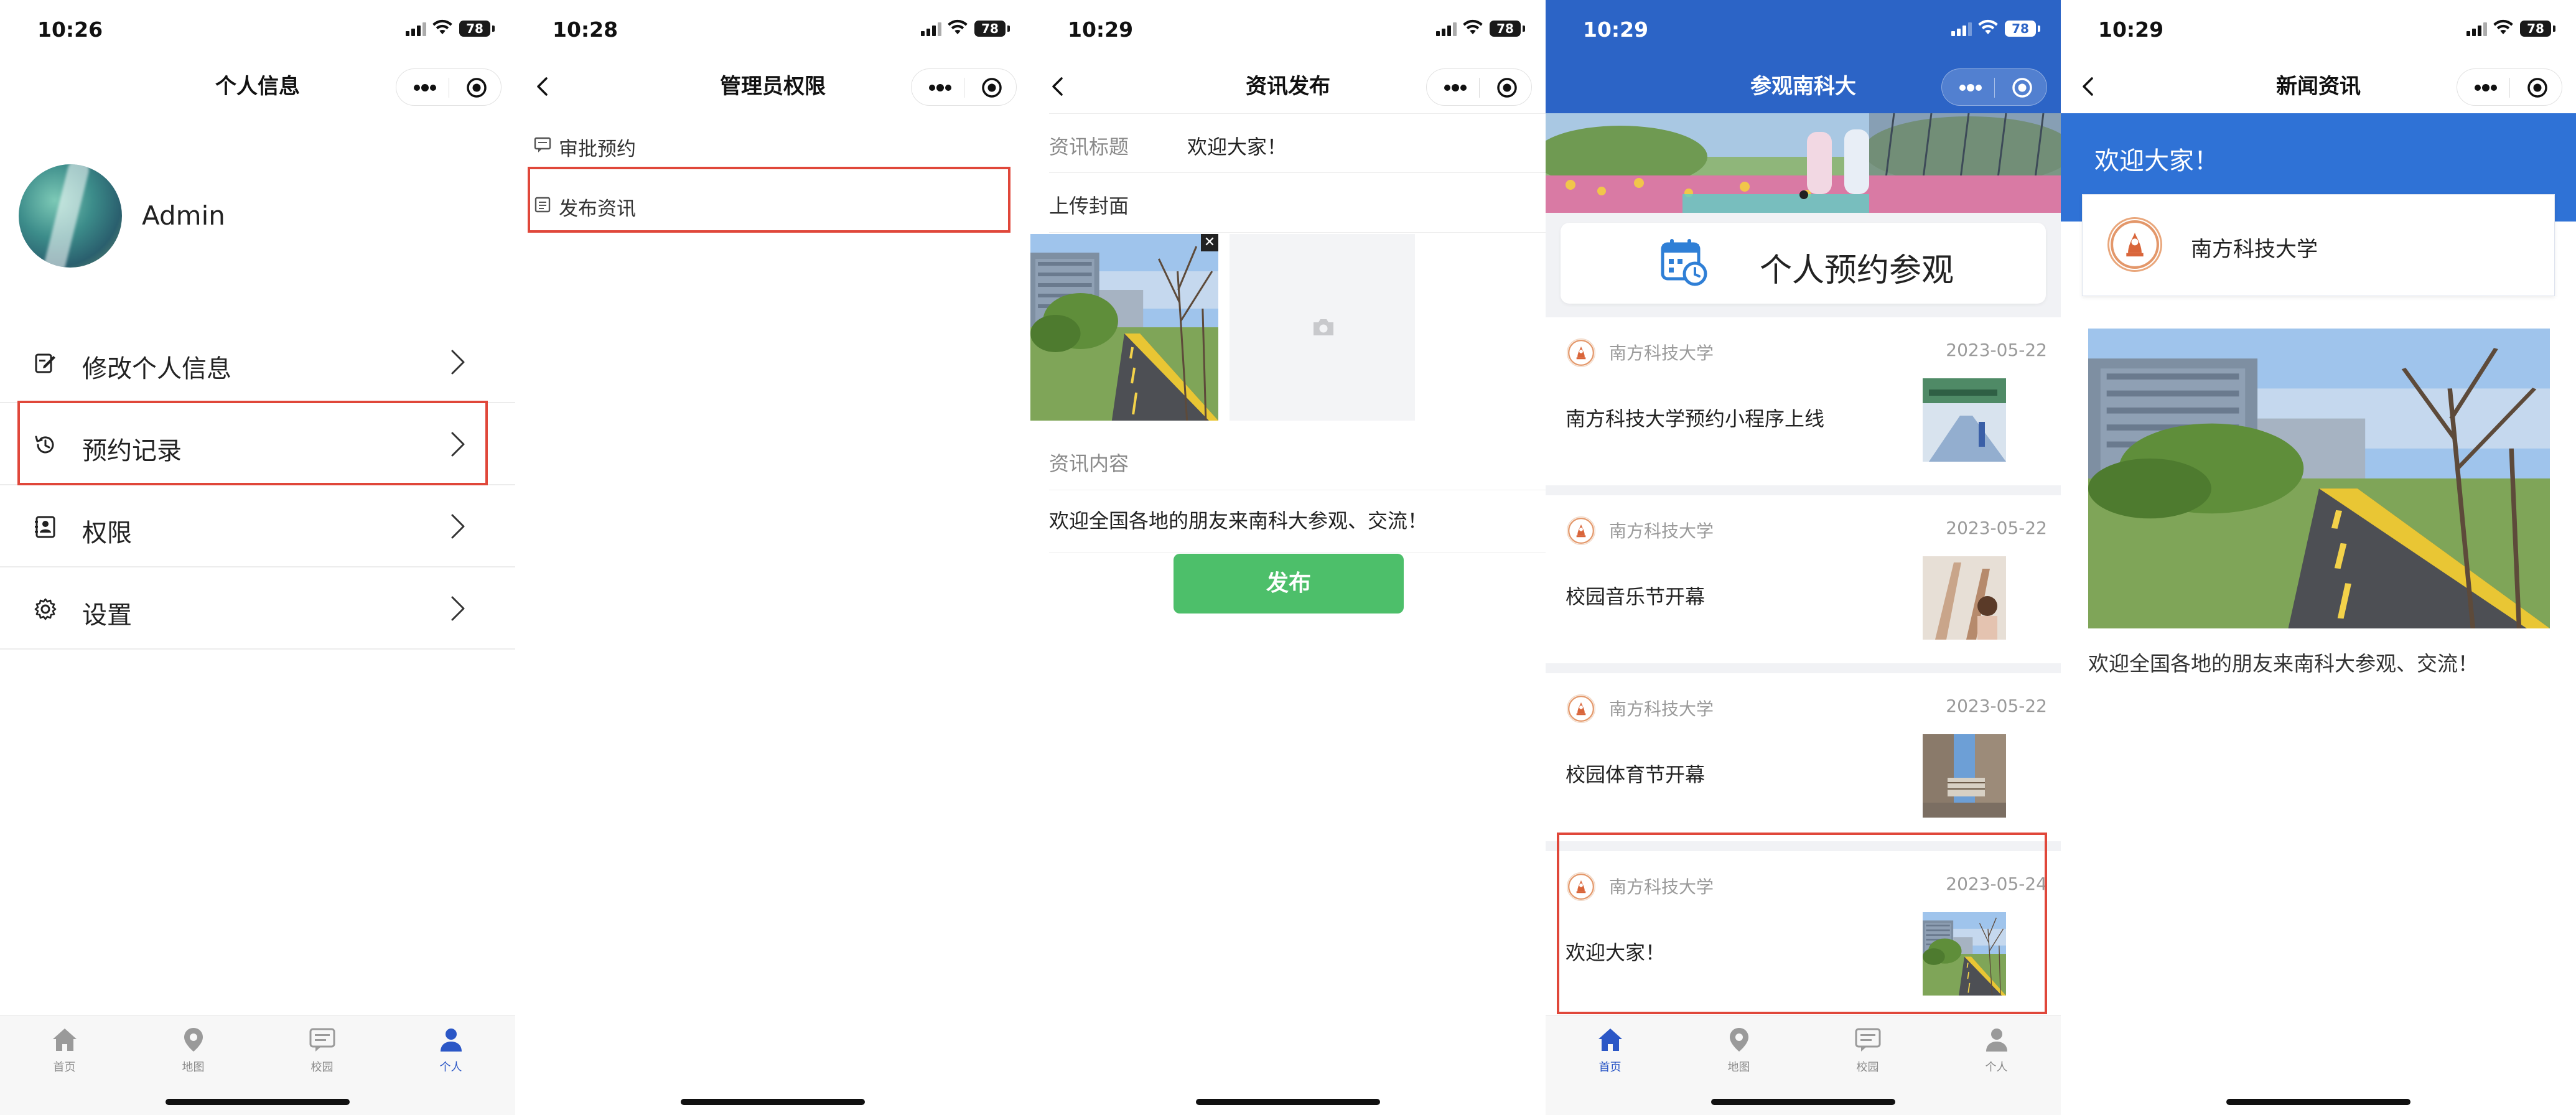  What do you see at coordinates (1089, 463) in the screenshot?
I see `content-label: 资讯内容` at bounding box center [1089, 463].